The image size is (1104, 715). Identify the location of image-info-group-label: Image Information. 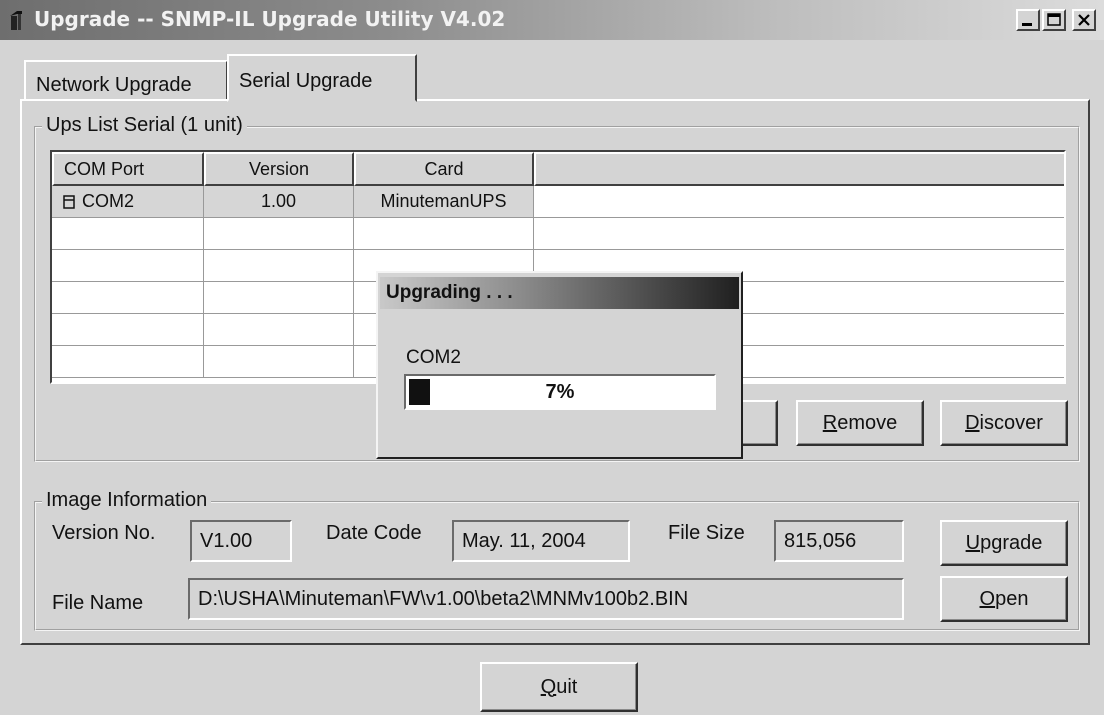
(127, 500).